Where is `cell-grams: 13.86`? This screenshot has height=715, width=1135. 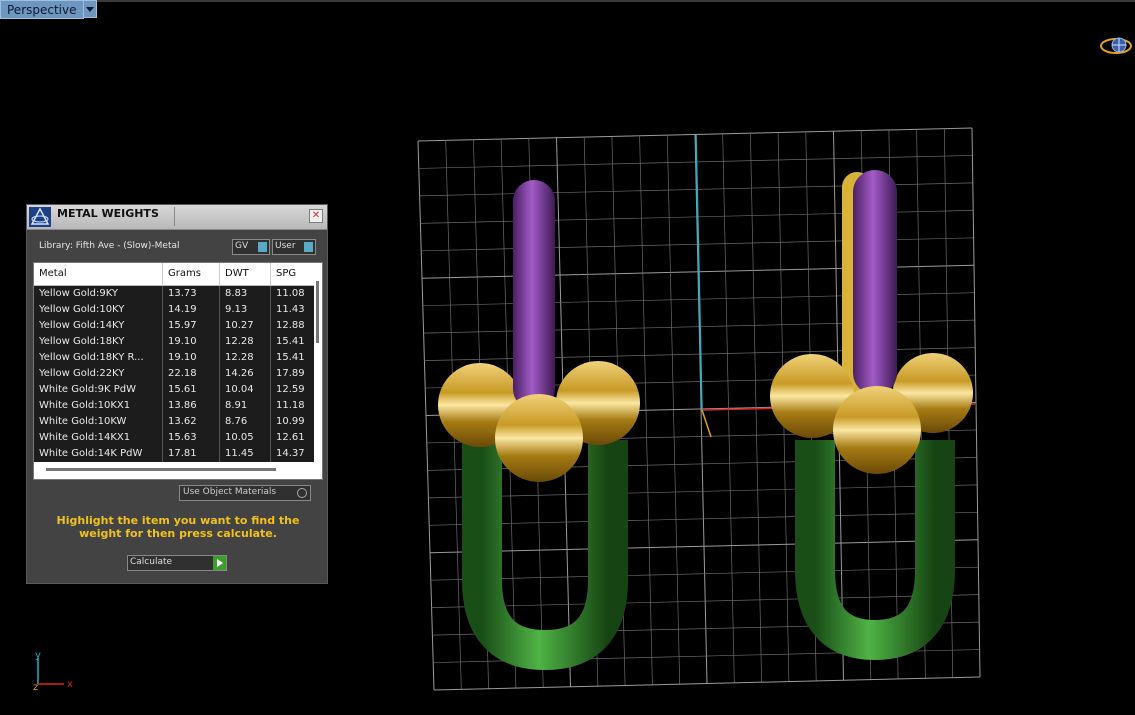 cell-grams: 13.86 is located at coordinates (182, 405).